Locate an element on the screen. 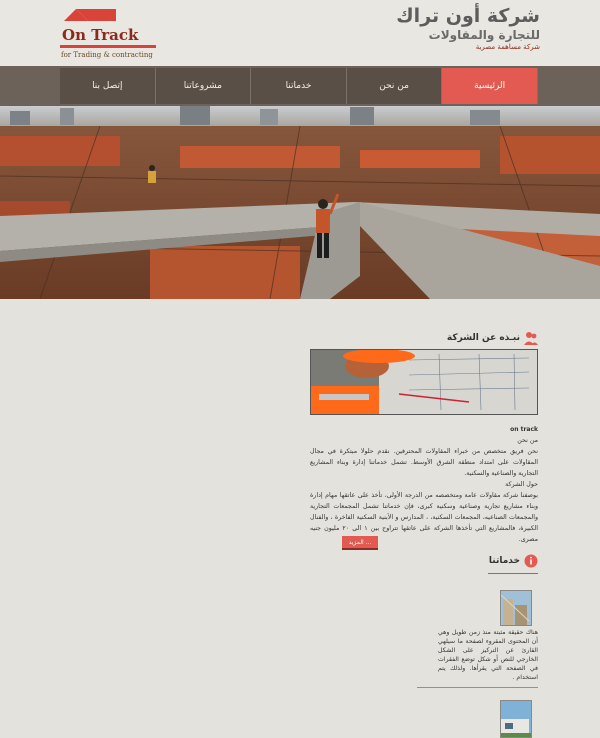  nav-item-services: خدماتنا is located at coordinates (299, 86).